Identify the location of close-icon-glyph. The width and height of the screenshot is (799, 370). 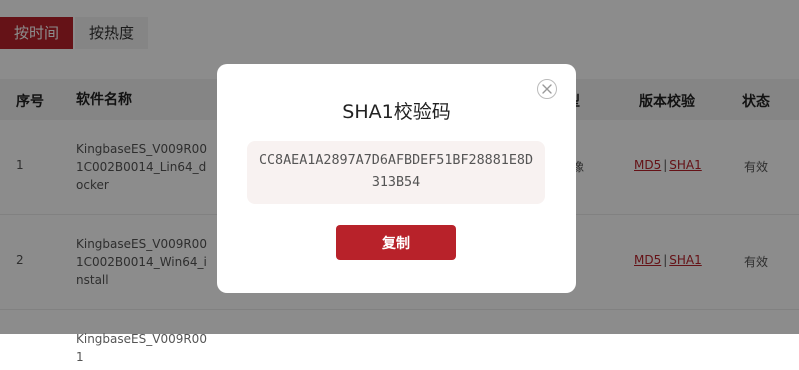
(547, 89).